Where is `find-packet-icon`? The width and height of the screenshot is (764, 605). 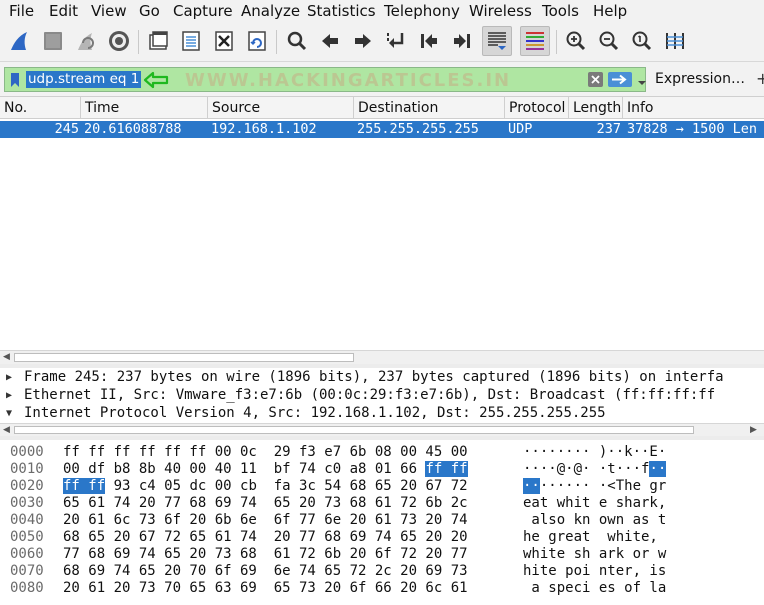 find-packet-icon is located at coordinates (297, 41).